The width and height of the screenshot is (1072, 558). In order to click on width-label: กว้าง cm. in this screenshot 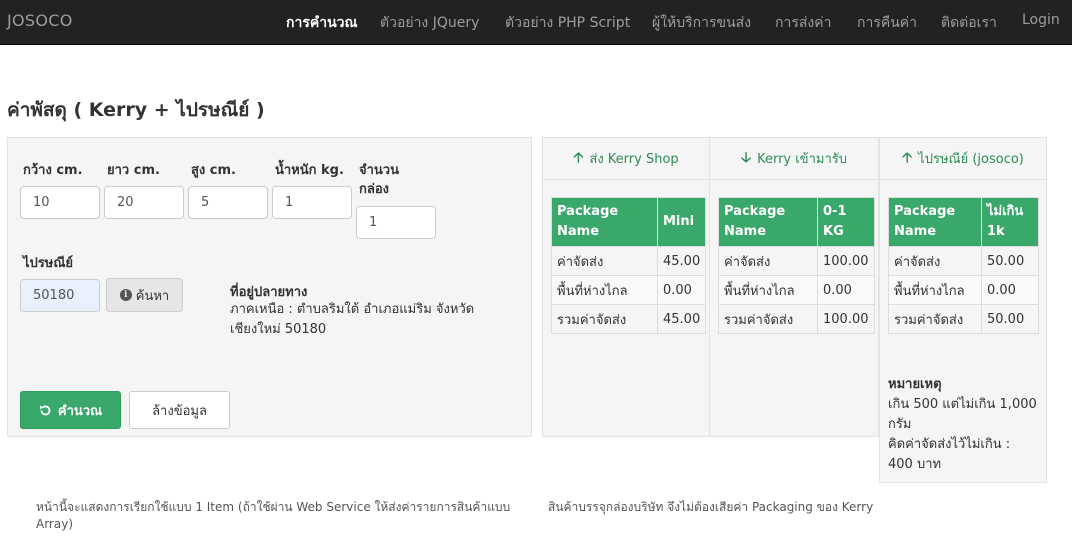, I will do `click(53, 170)`.